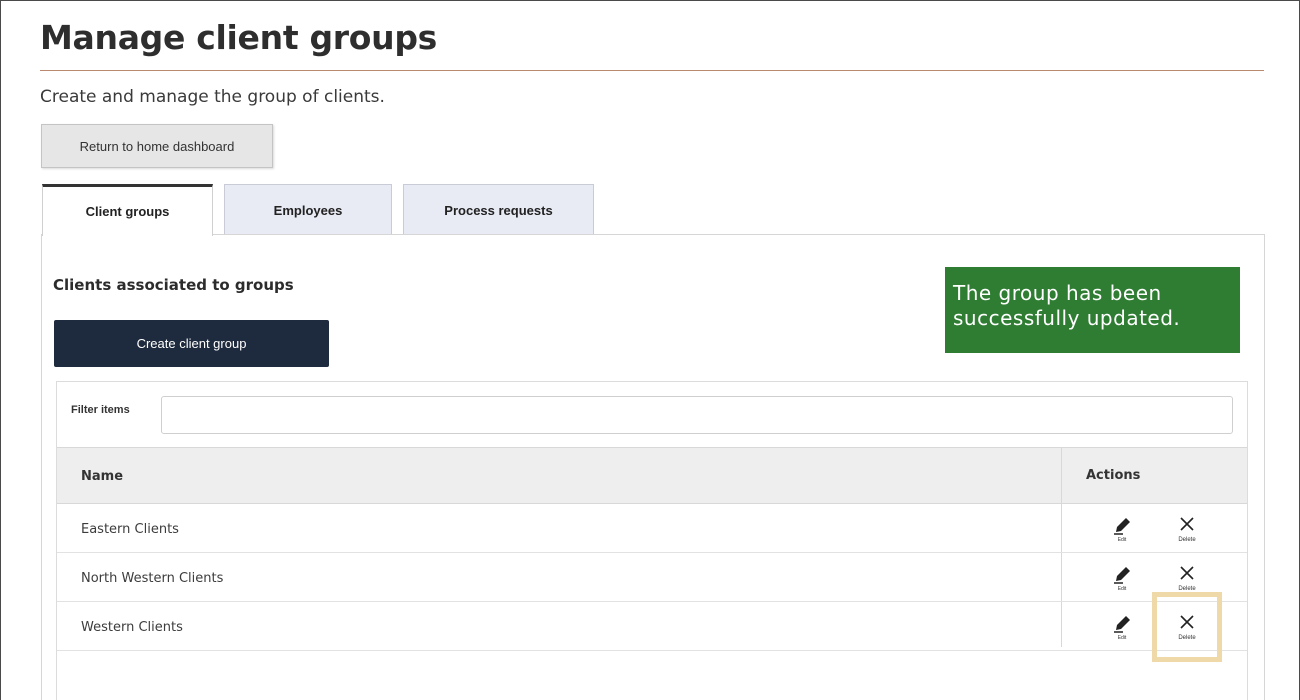 This screenshot has width=1300, height=700. Describe the element at coordinates (212, 97) in the screenshot. I see `page-subtitle: Create and manage the group of clients.` at that location.